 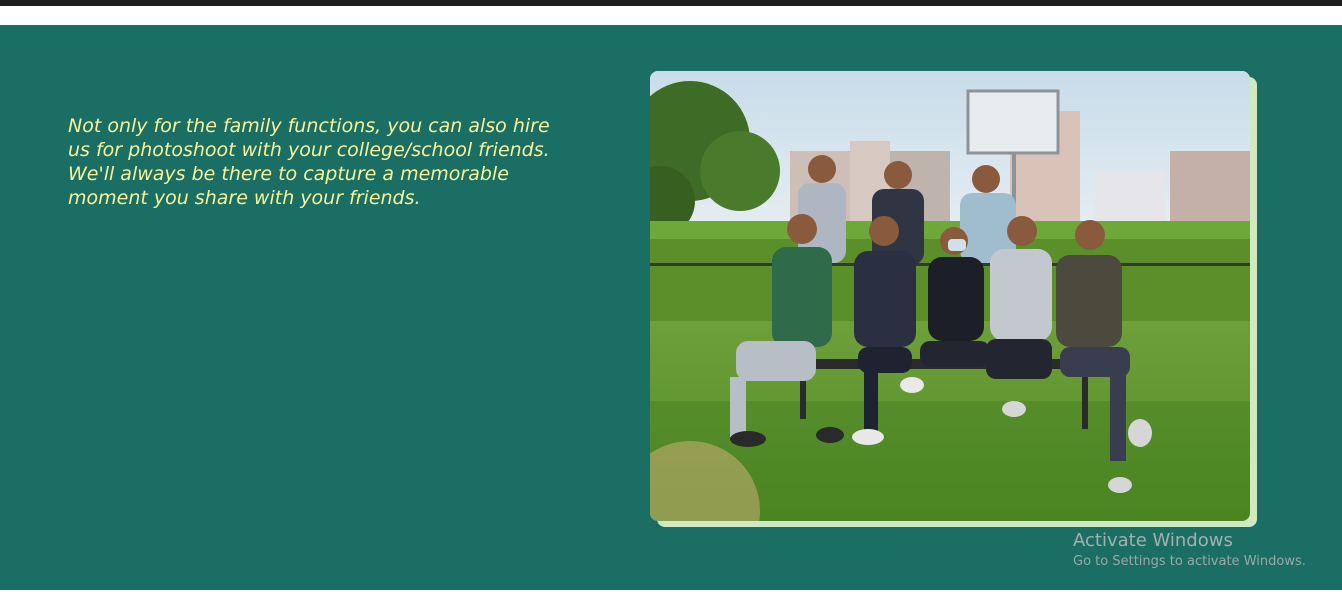 What do you see at coordinates (671, 3) in the screenshot?
I see `top-nav-bar` at bounding box center [671, 3].